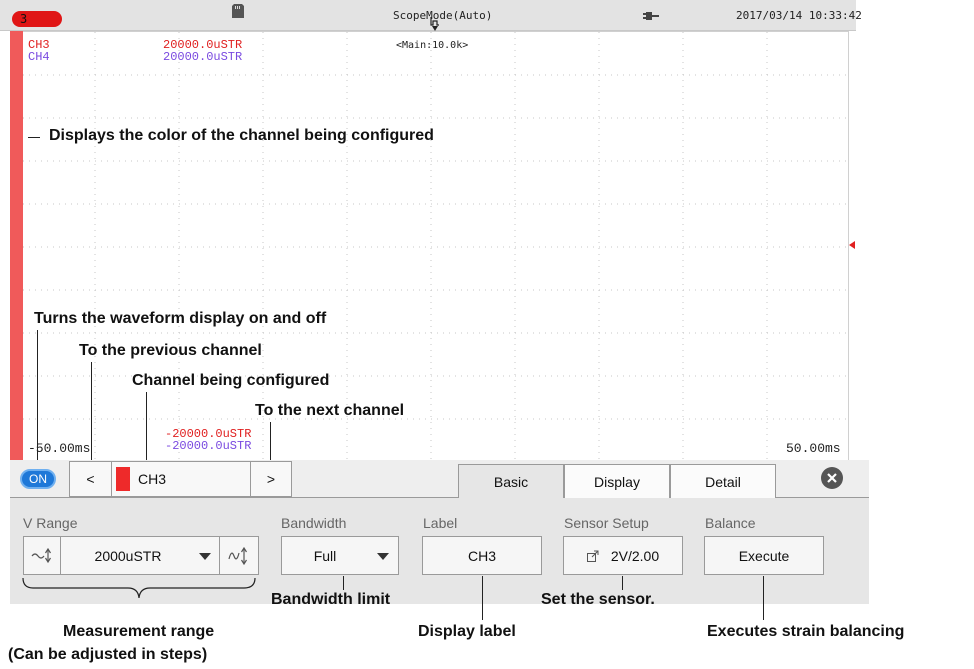 This screenshot has height=669, width=974. What do you see at coordinates (152, 479) in the screenshot?
I see `current-channel-label: CH3` at bounding box center [152, 479].